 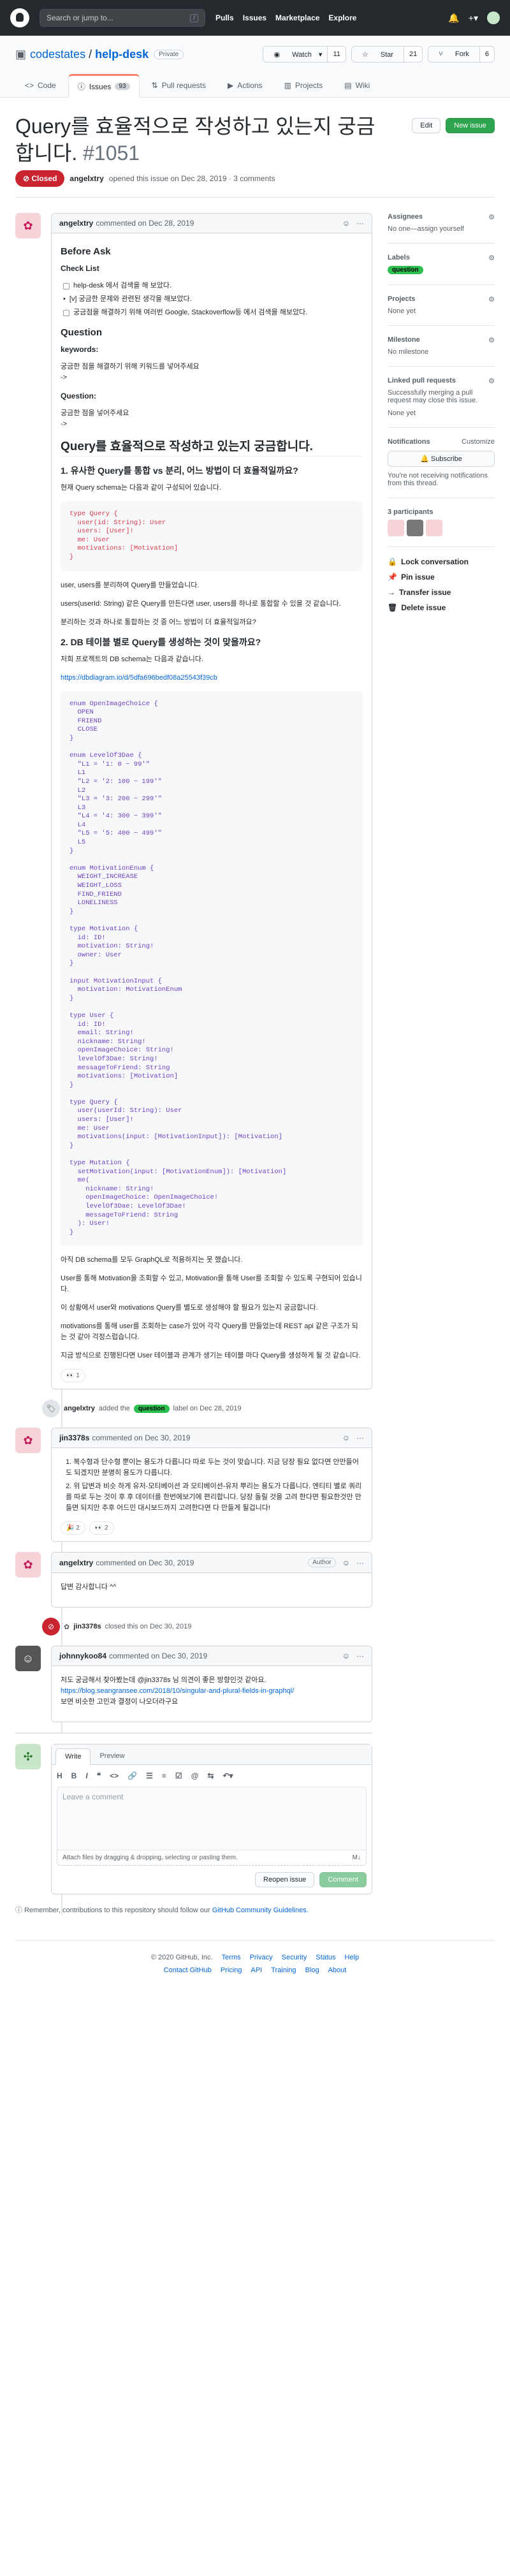 I want to click on guidelines-link: GitHub Community Guidelines., so click(x=260, y=1910).